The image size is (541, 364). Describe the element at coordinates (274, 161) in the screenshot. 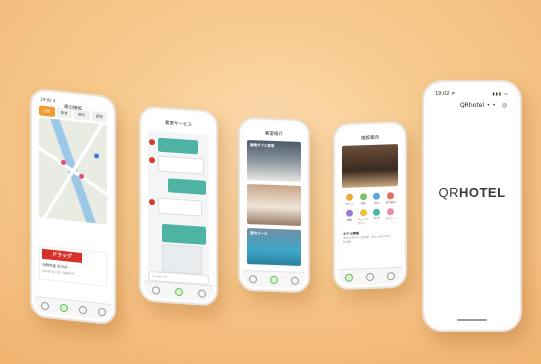

I see `room-photo: 禁煙ダブル客室` at that location.